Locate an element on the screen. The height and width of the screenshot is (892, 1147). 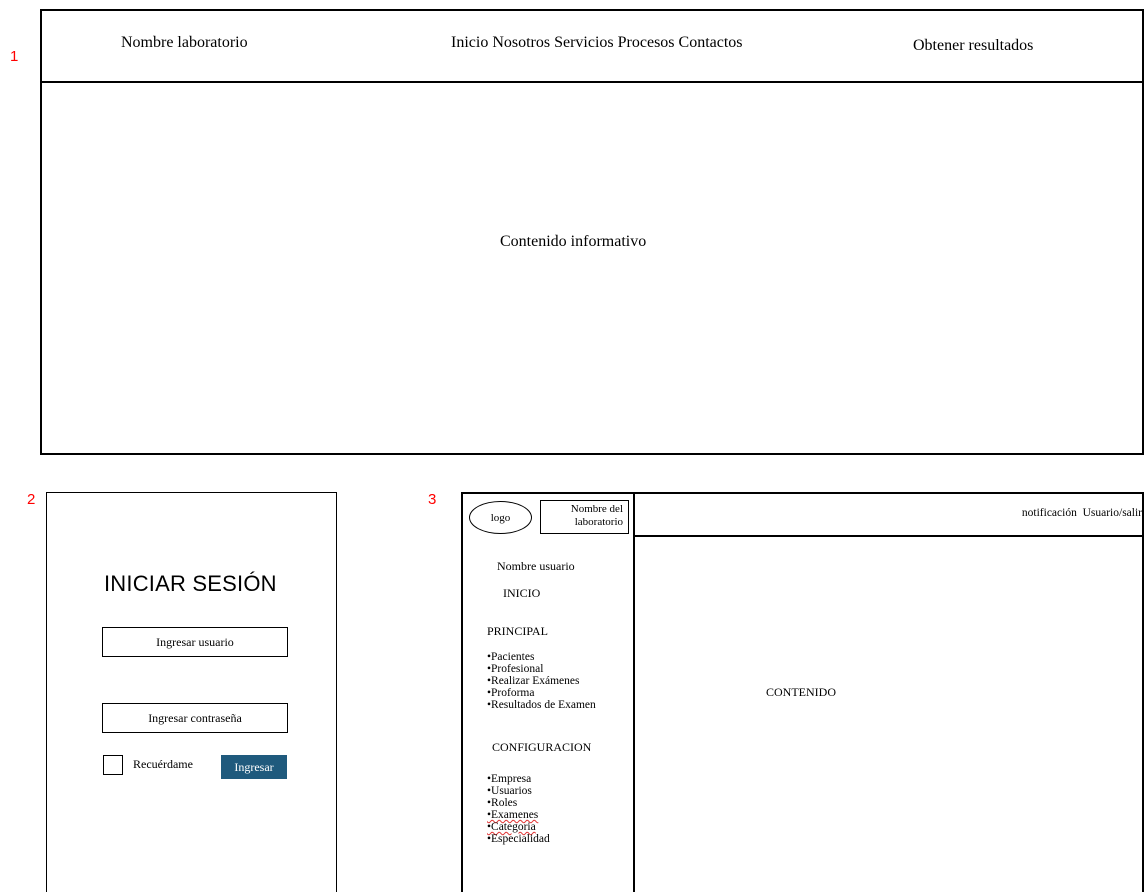
login-title: INICIAR SESIÓN is located at coordinates (190, 583).